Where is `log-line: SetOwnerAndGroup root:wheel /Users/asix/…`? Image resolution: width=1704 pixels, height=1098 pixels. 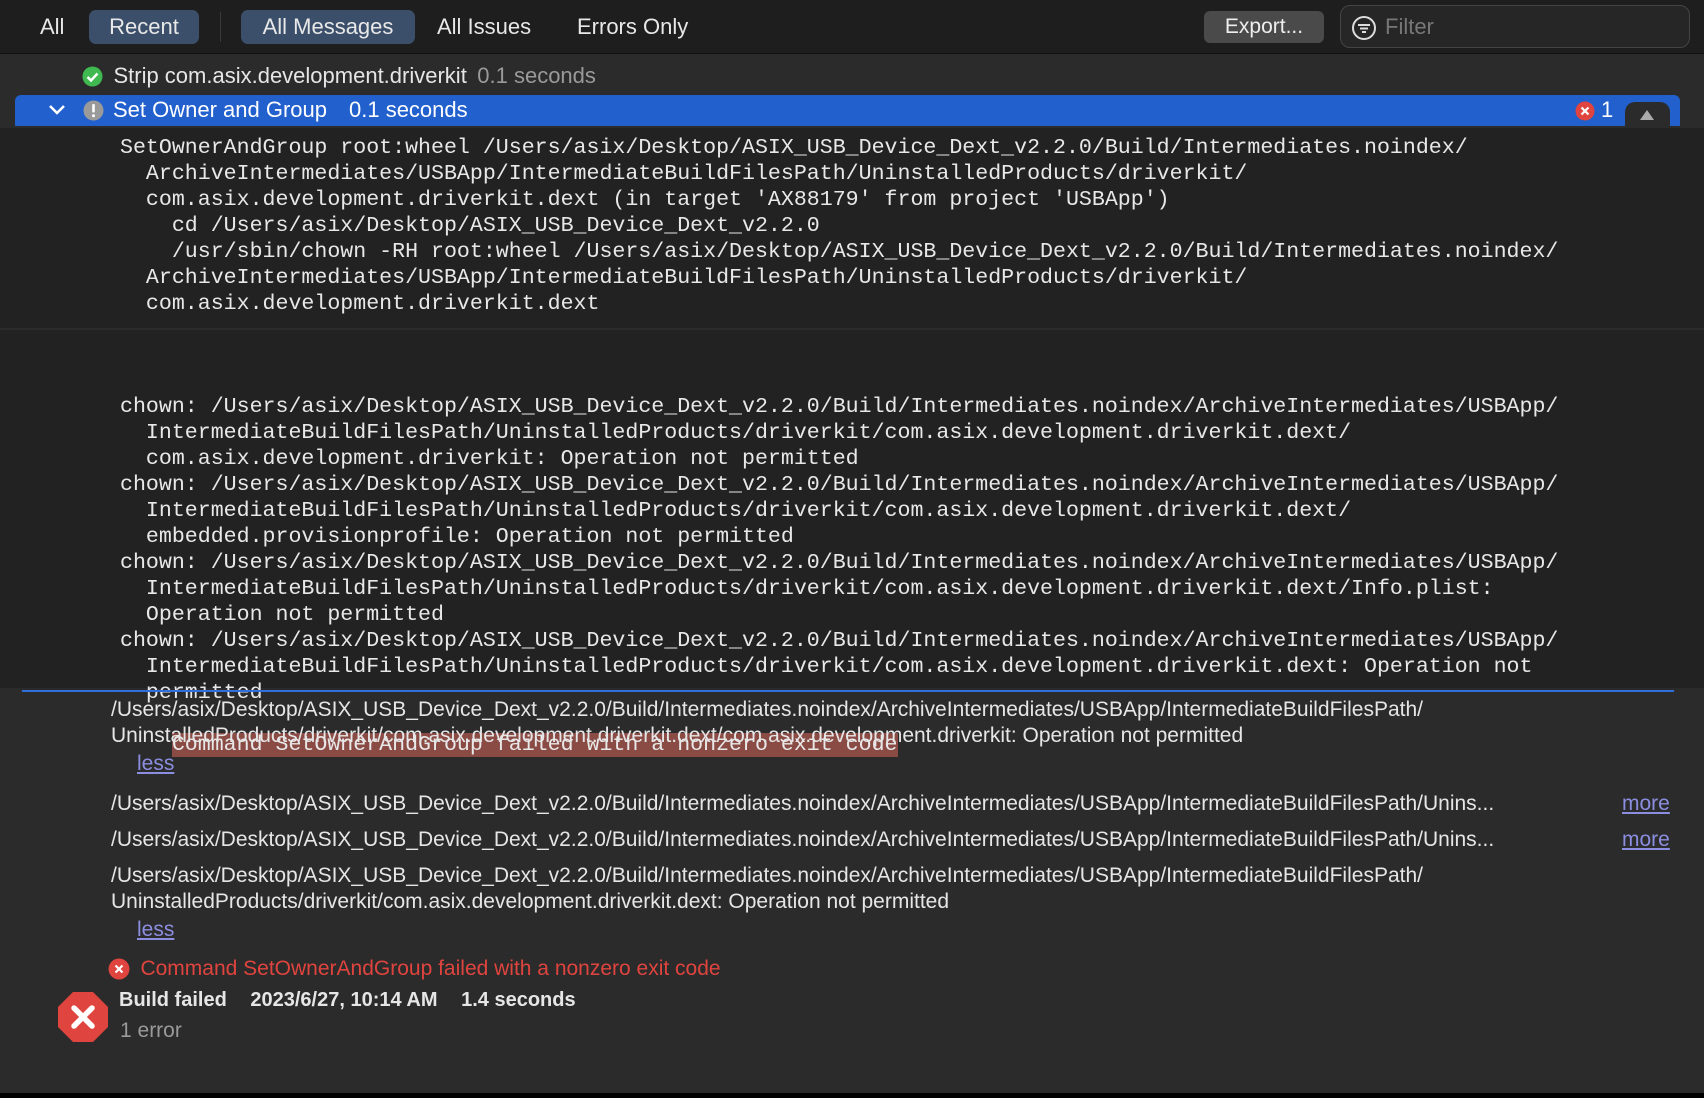 log-line: SetOwnerAndGroup root:wheel /Users/asix/… is located at coordinates (794, 148).